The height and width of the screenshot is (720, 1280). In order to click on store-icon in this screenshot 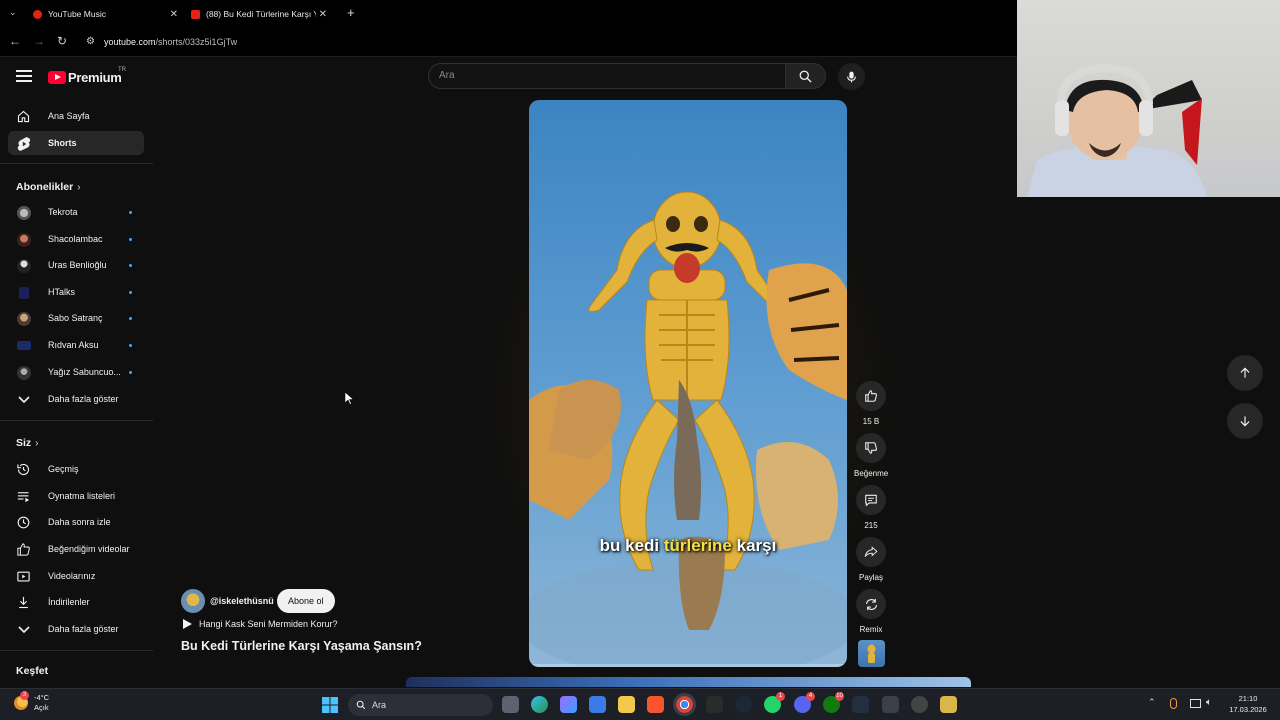, I will do `click(597, 704)`.